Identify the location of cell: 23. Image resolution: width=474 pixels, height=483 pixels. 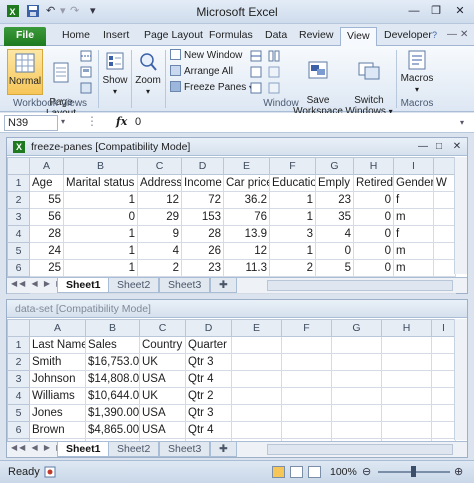
(202, 268).